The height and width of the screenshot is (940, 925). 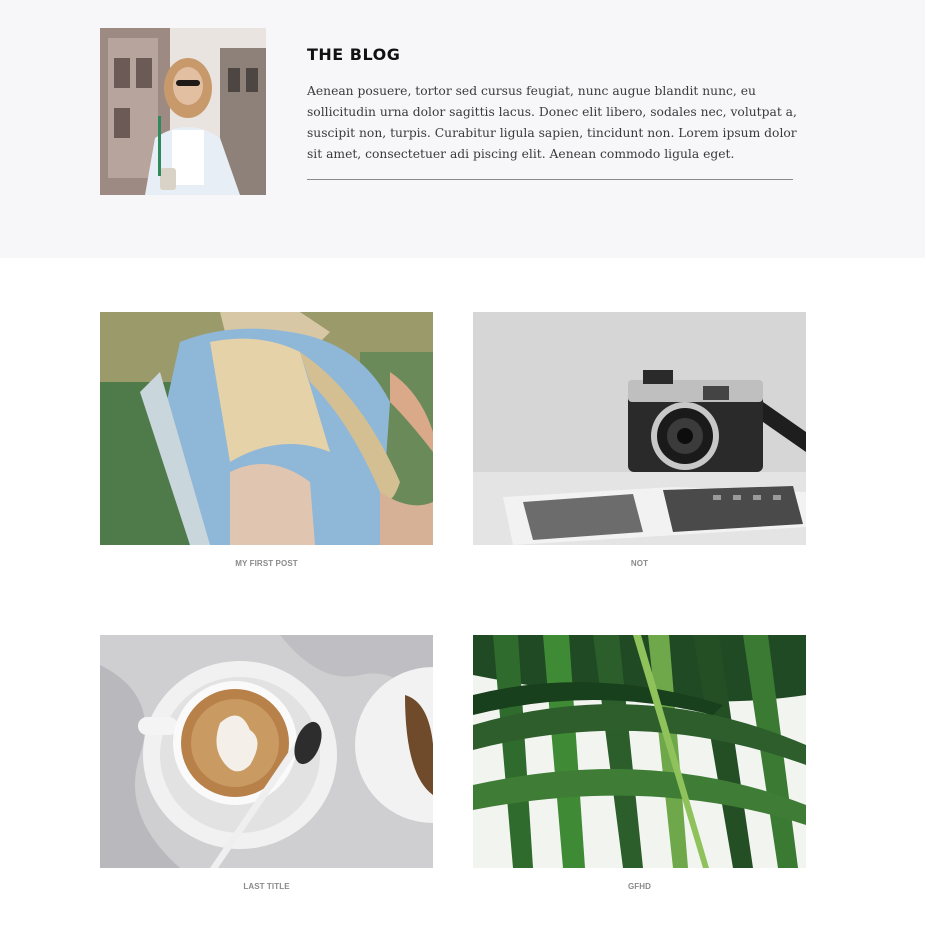 I want to click on blog-post-card: LAST TITLE, so click(x=266, y=763).